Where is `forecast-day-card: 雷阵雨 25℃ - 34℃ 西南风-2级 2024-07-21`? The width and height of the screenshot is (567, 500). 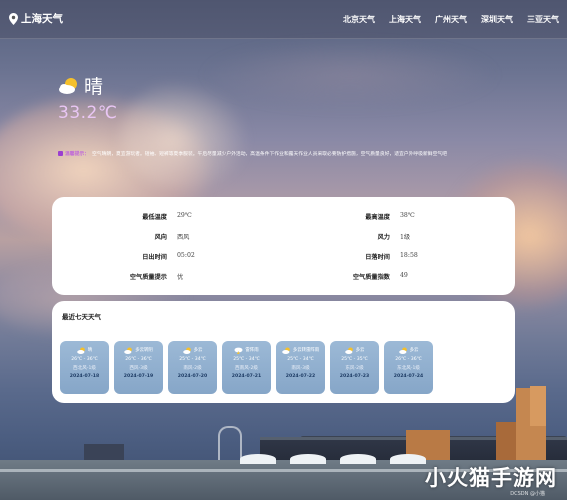
forecast-day-card: 雷阵雨 25℃ - 34℃ 西南风-2级 2024-07-21 is located at coordinates (246, 367).